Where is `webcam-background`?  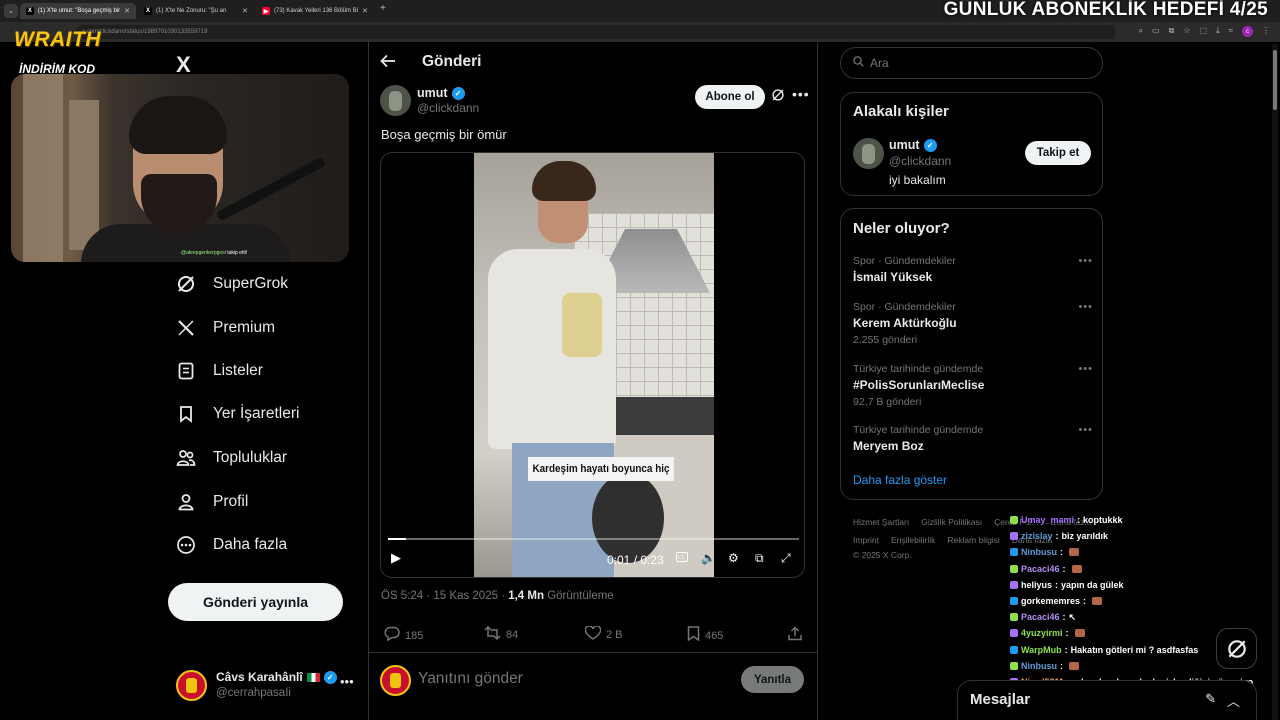
webcam-background is located at coordinates (43, 168).